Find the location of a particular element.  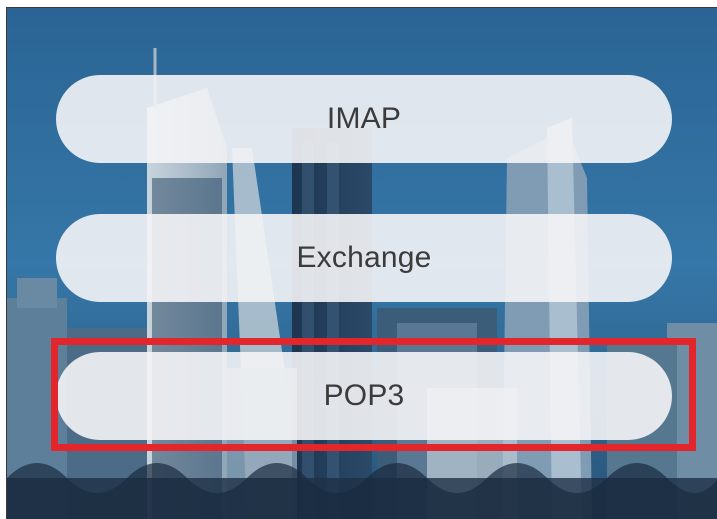

exchange-button-label: Exchange is located at coordinates (364, 257).